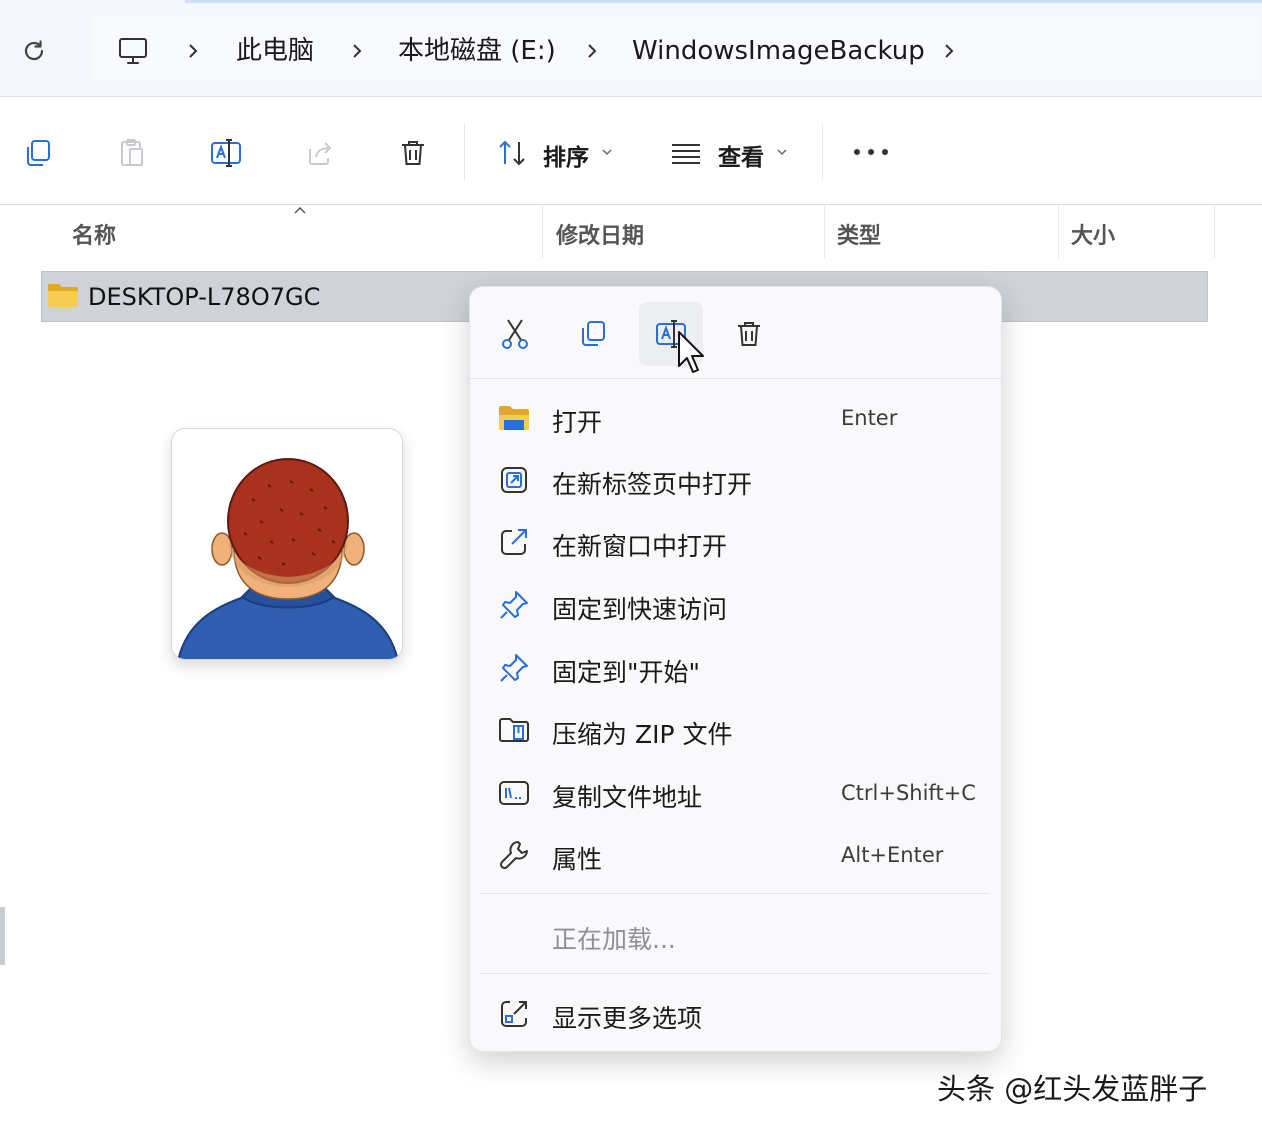 Image resolution: width=1262 pixels, height=1130 pixels. I want to click on paste-button, so click(132, 153).